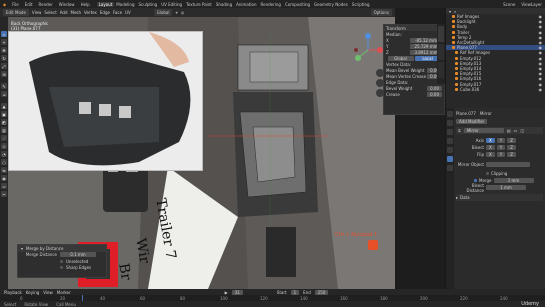 This screenshot has height=307, width=545. Describe the element at coordinates (455, 11) in the screenshot. I see `outliner-search-icon: ⌕` at that location.